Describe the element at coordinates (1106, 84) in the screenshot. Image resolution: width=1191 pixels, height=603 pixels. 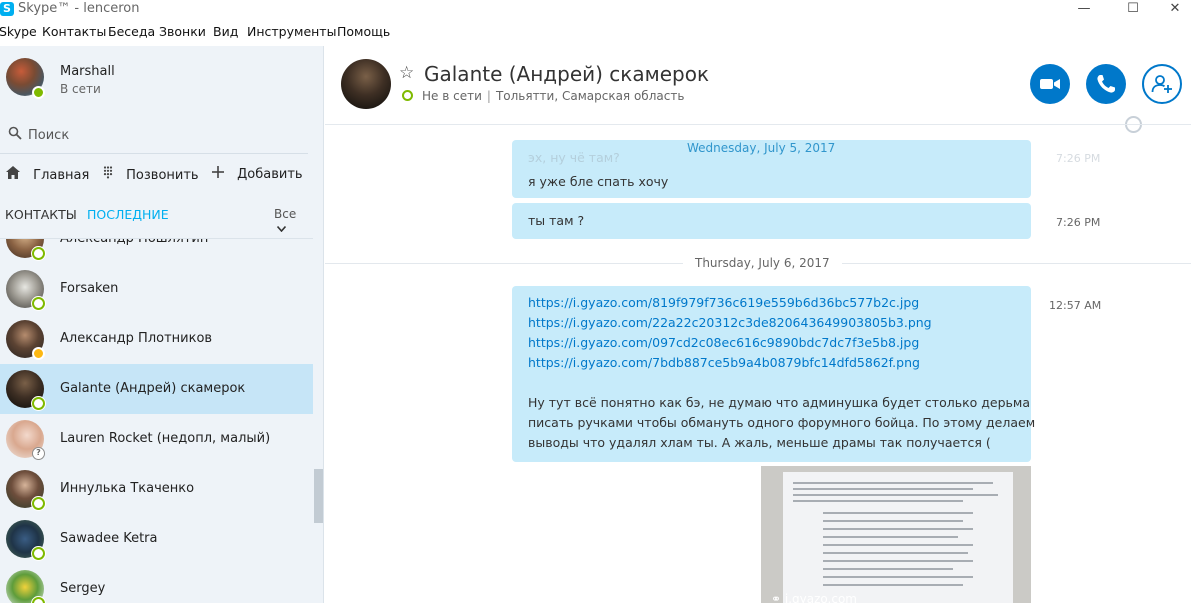
I see `audio-call-button` at that location.